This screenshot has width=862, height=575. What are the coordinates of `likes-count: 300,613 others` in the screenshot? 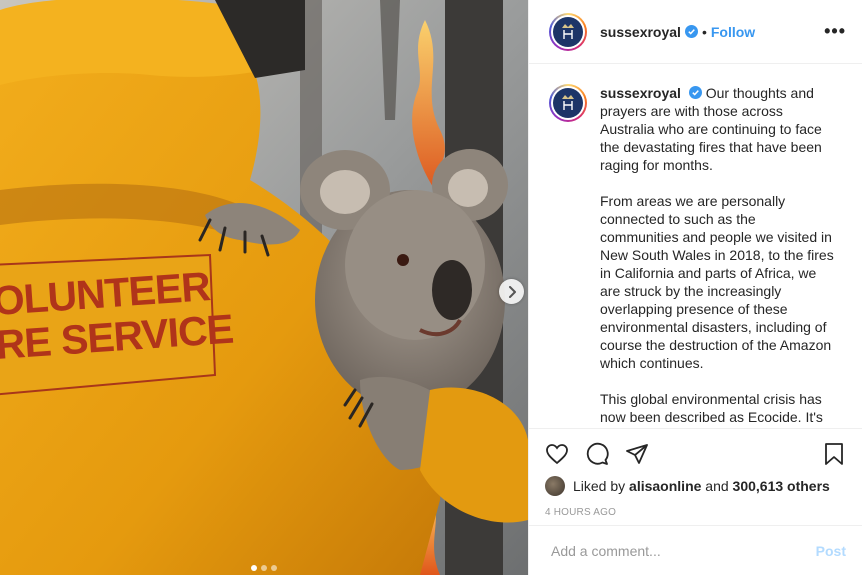 It's located at (781, 486).